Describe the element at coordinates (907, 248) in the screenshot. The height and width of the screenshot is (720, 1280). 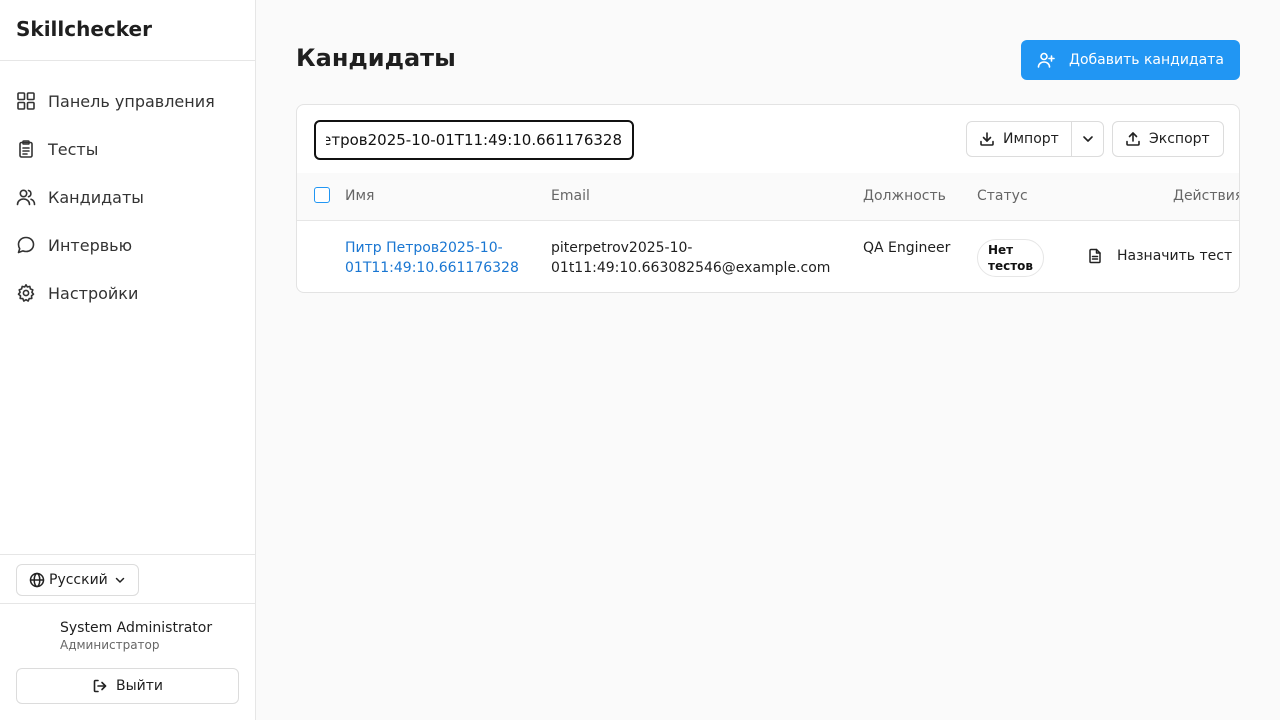
I see `candidate-position: QA Engineer` at that location.